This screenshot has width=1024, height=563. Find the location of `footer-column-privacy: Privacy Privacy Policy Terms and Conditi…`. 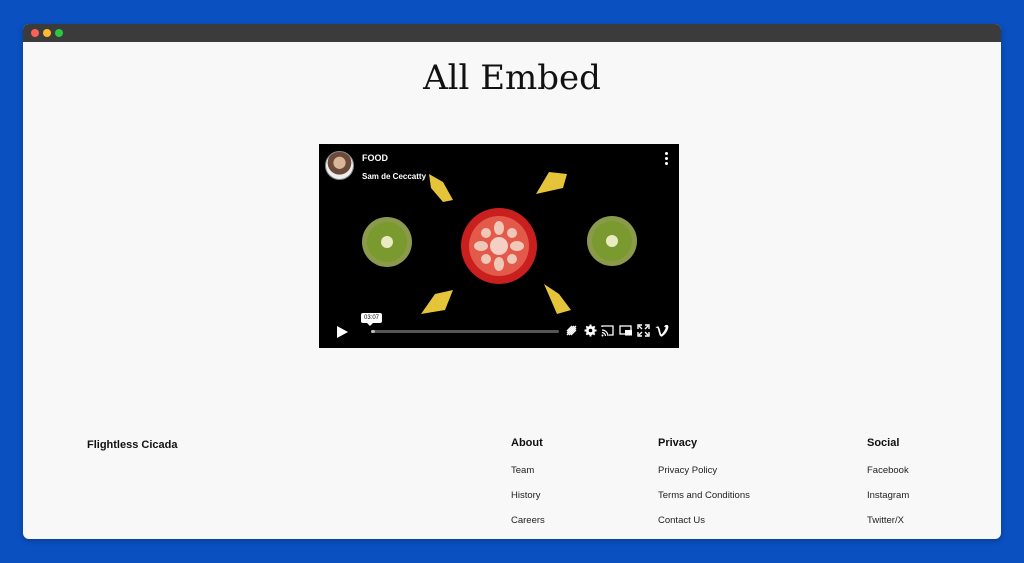

footer-column-privacy: Privacy Privacy Policy Terms and Conditi… is located at coordinates (704, 488).